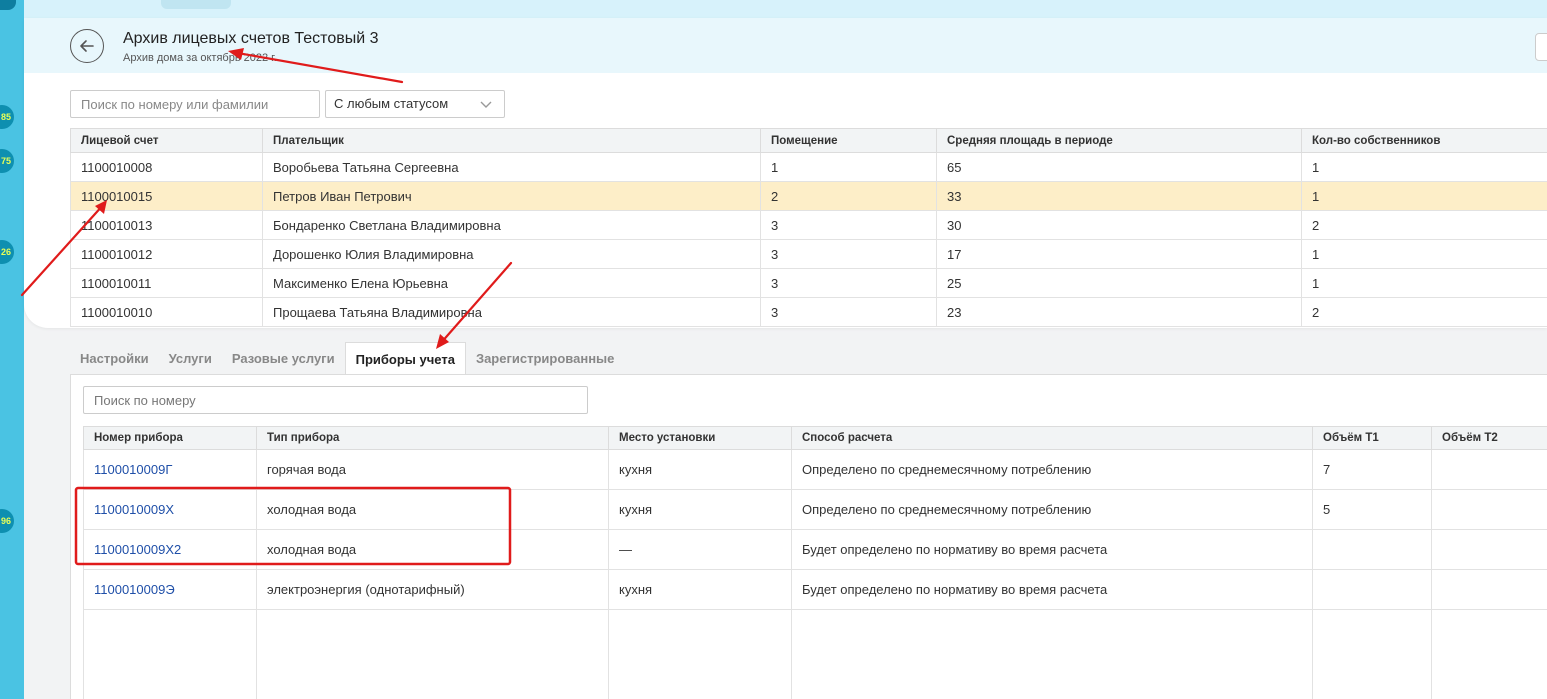  Describe the element at coordinates (1119, 254) in the screenshot. I see `average-area: 17` at that location.